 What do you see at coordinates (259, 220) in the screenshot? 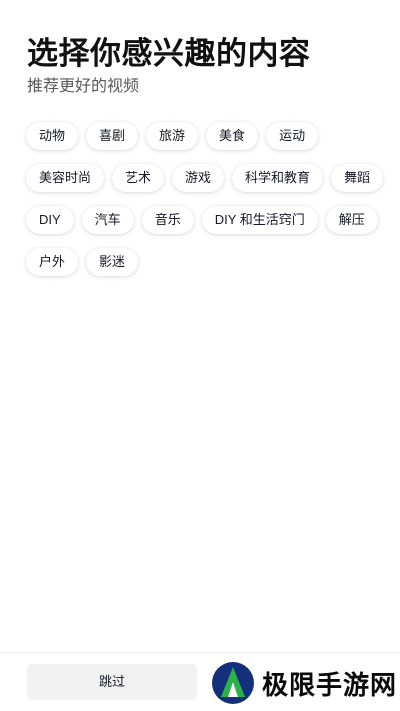
I see `interest-chip-diy-life-hacks: DIY 和生活窍门` at bounding box center [259, 220].